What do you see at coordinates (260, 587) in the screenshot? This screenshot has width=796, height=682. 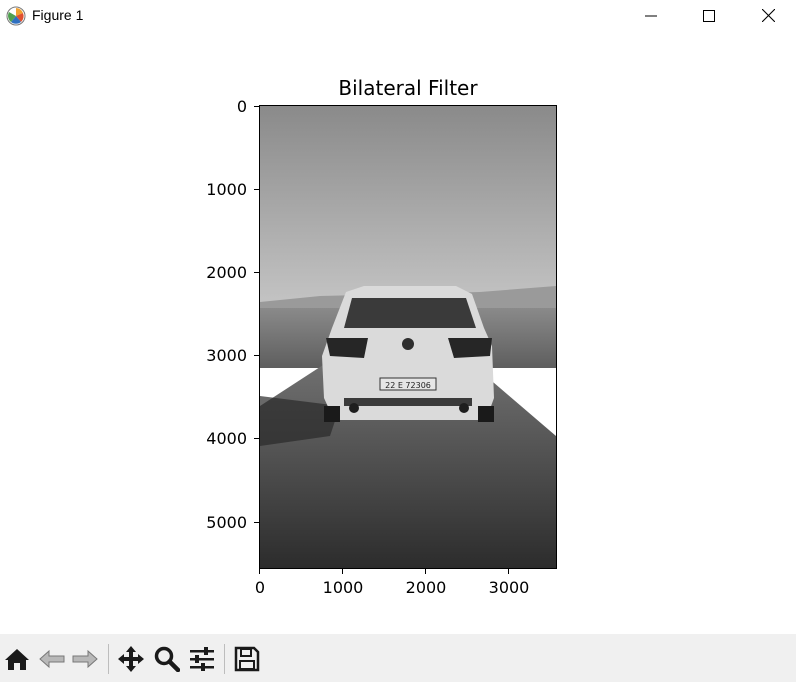 I see `x-tick-label: 0` at bounding box center [260, 587].